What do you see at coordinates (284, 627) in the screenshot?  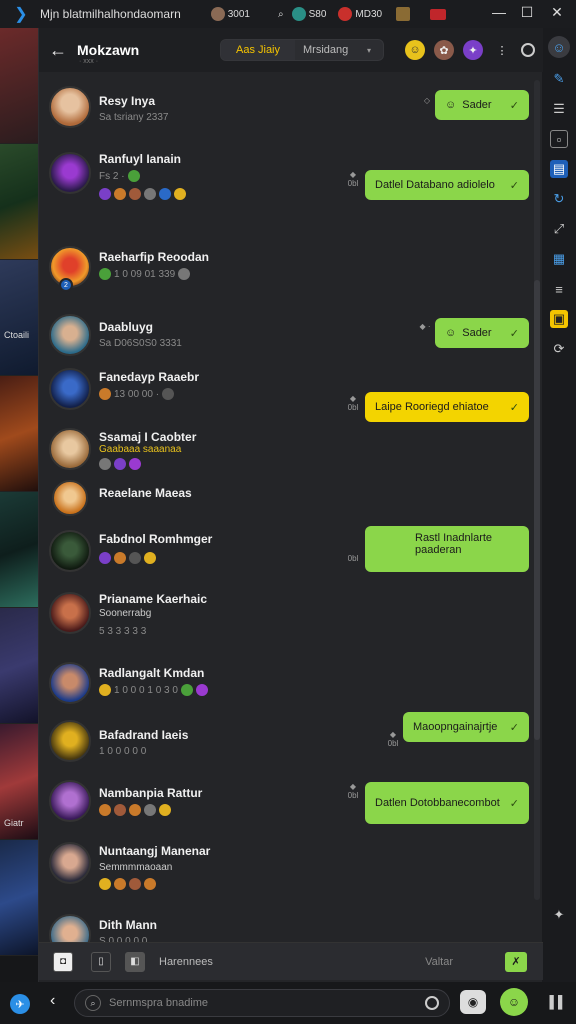 I see `list-item: Prianame Kaerhaic Soonerrabg 5 3 3 3 3 3` at bounding box center [284, 627].